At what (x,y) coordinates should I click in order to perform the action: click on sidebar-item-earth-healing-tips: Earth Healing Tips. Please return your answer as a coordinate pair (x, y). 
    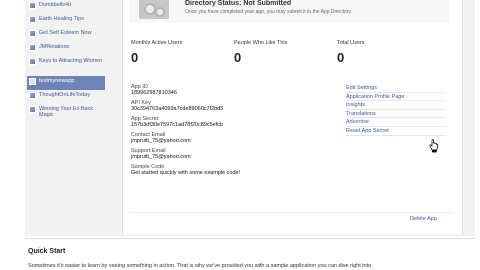
    Looking at the image, I should click on (66, 21).